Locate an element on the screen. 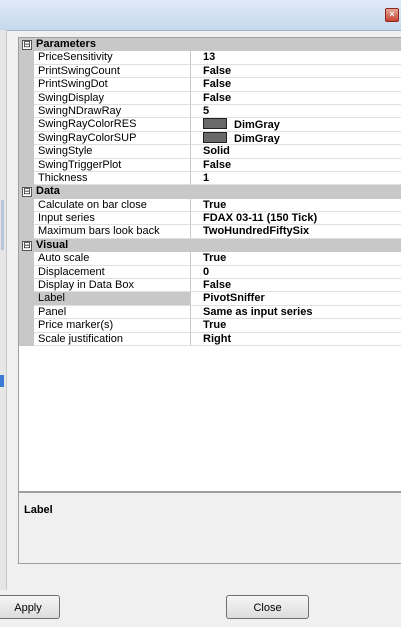  property-name: SwingStyle is located at coordinates (112, 152).